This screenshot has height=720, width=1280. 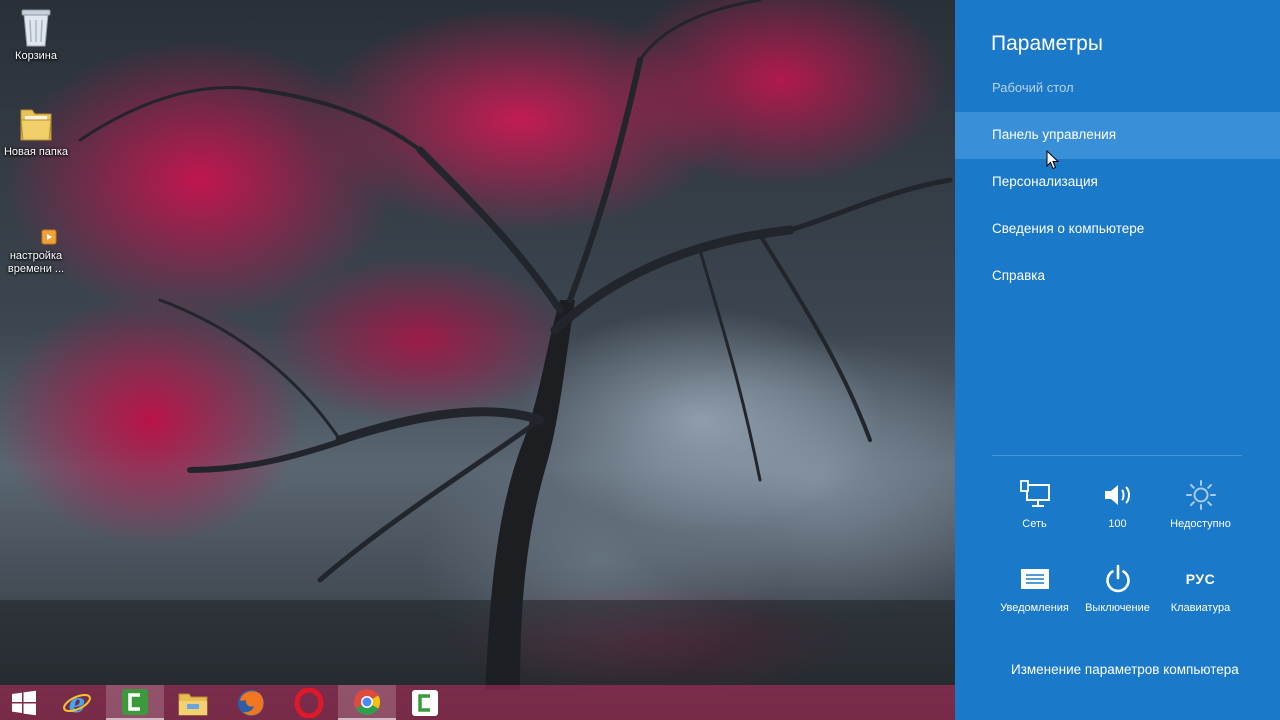 I want to click on desktop-icon-new-folder: Новая папка, so click(x=36, y=130).